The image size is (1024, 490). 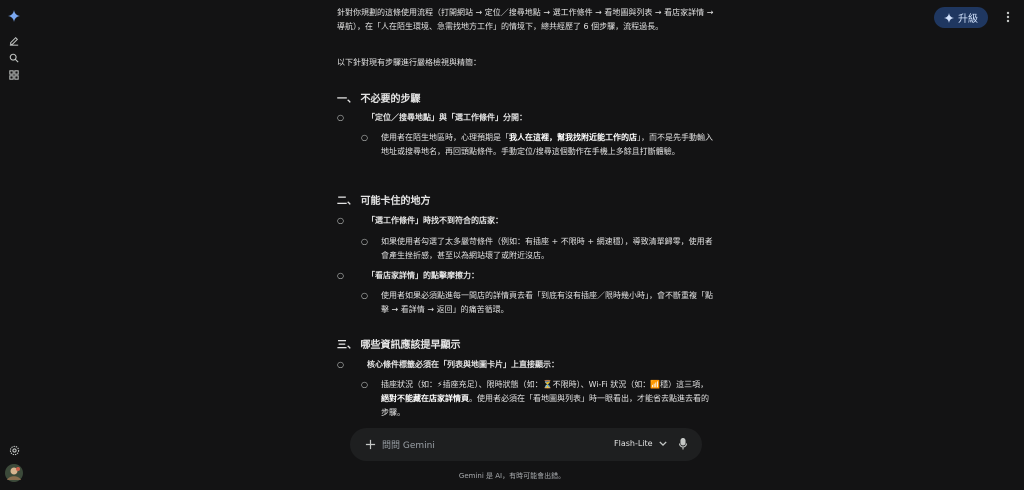 I want to click on prompt-input: 問問 Gemini, so click(x=408, y=444).